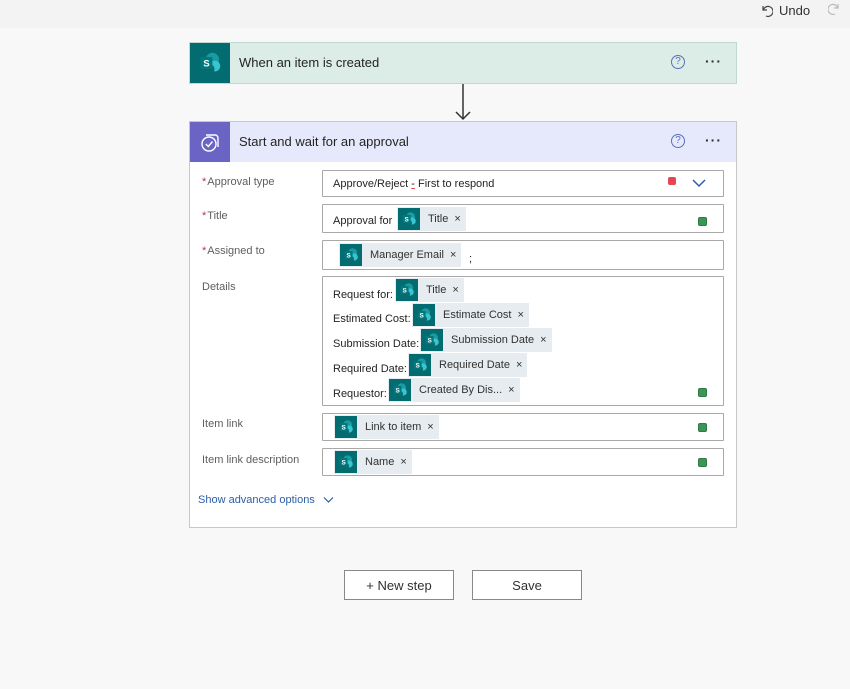  Describe the element at coordinates (463, 63) in the screenshot. I see `trigger-card: When an item is created ? ···` at that location.